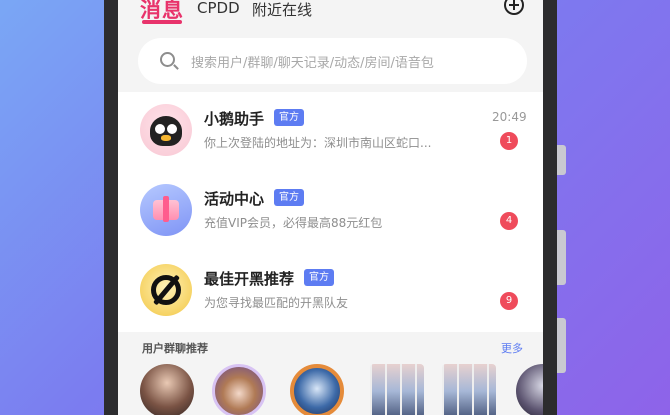 The image size is (670, 415). What do you see at coordinates (234, 199) in the screenshot?
I see `conversation-name: 活动中心` at bounding box center [234, 199].